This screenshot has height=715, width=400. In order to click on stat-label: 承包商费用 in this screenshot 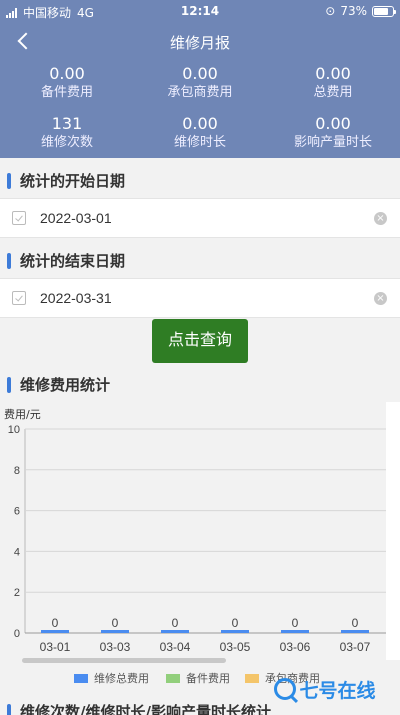, I will do `click(200, 92)`.